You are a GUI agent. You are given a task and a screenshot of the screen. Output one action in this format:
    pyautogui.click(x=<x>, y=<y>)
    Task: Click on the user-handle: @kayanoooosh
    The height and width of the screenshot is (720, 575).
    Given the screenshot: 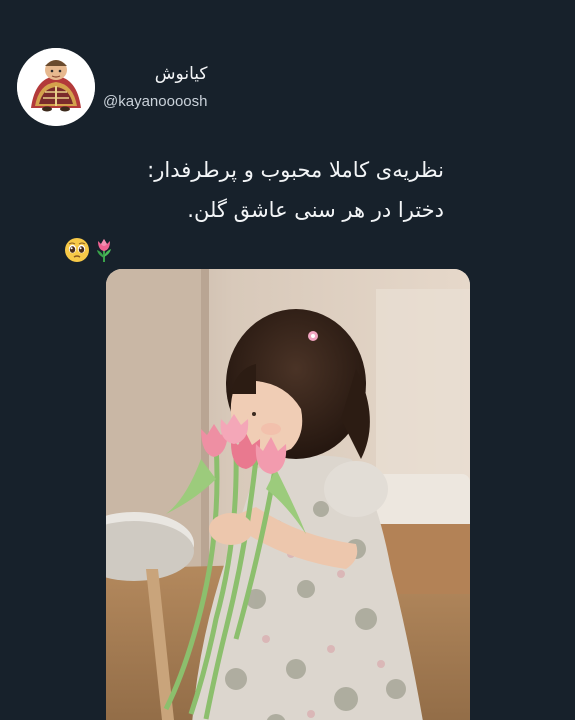 What is the action you would take?
    pyautogui.click(x=155, y=102)
    